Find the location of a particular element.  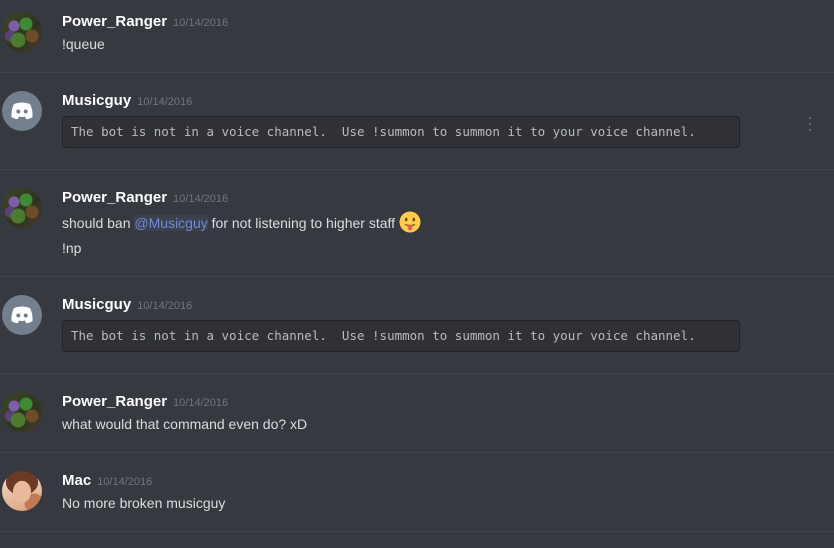

author-name: Mac is located at coordinates (76, 480).